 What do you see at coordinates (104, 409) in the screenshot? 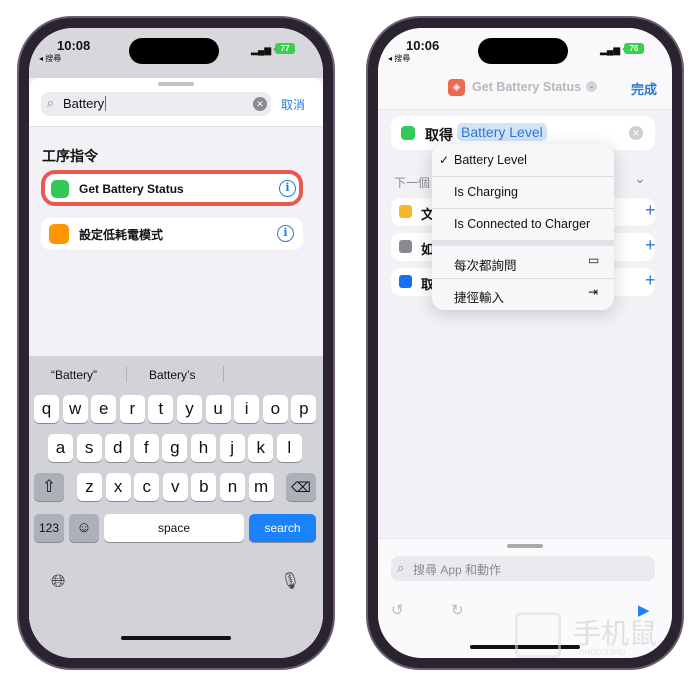
I see `key-e: e` at bounding box center [104, 409].